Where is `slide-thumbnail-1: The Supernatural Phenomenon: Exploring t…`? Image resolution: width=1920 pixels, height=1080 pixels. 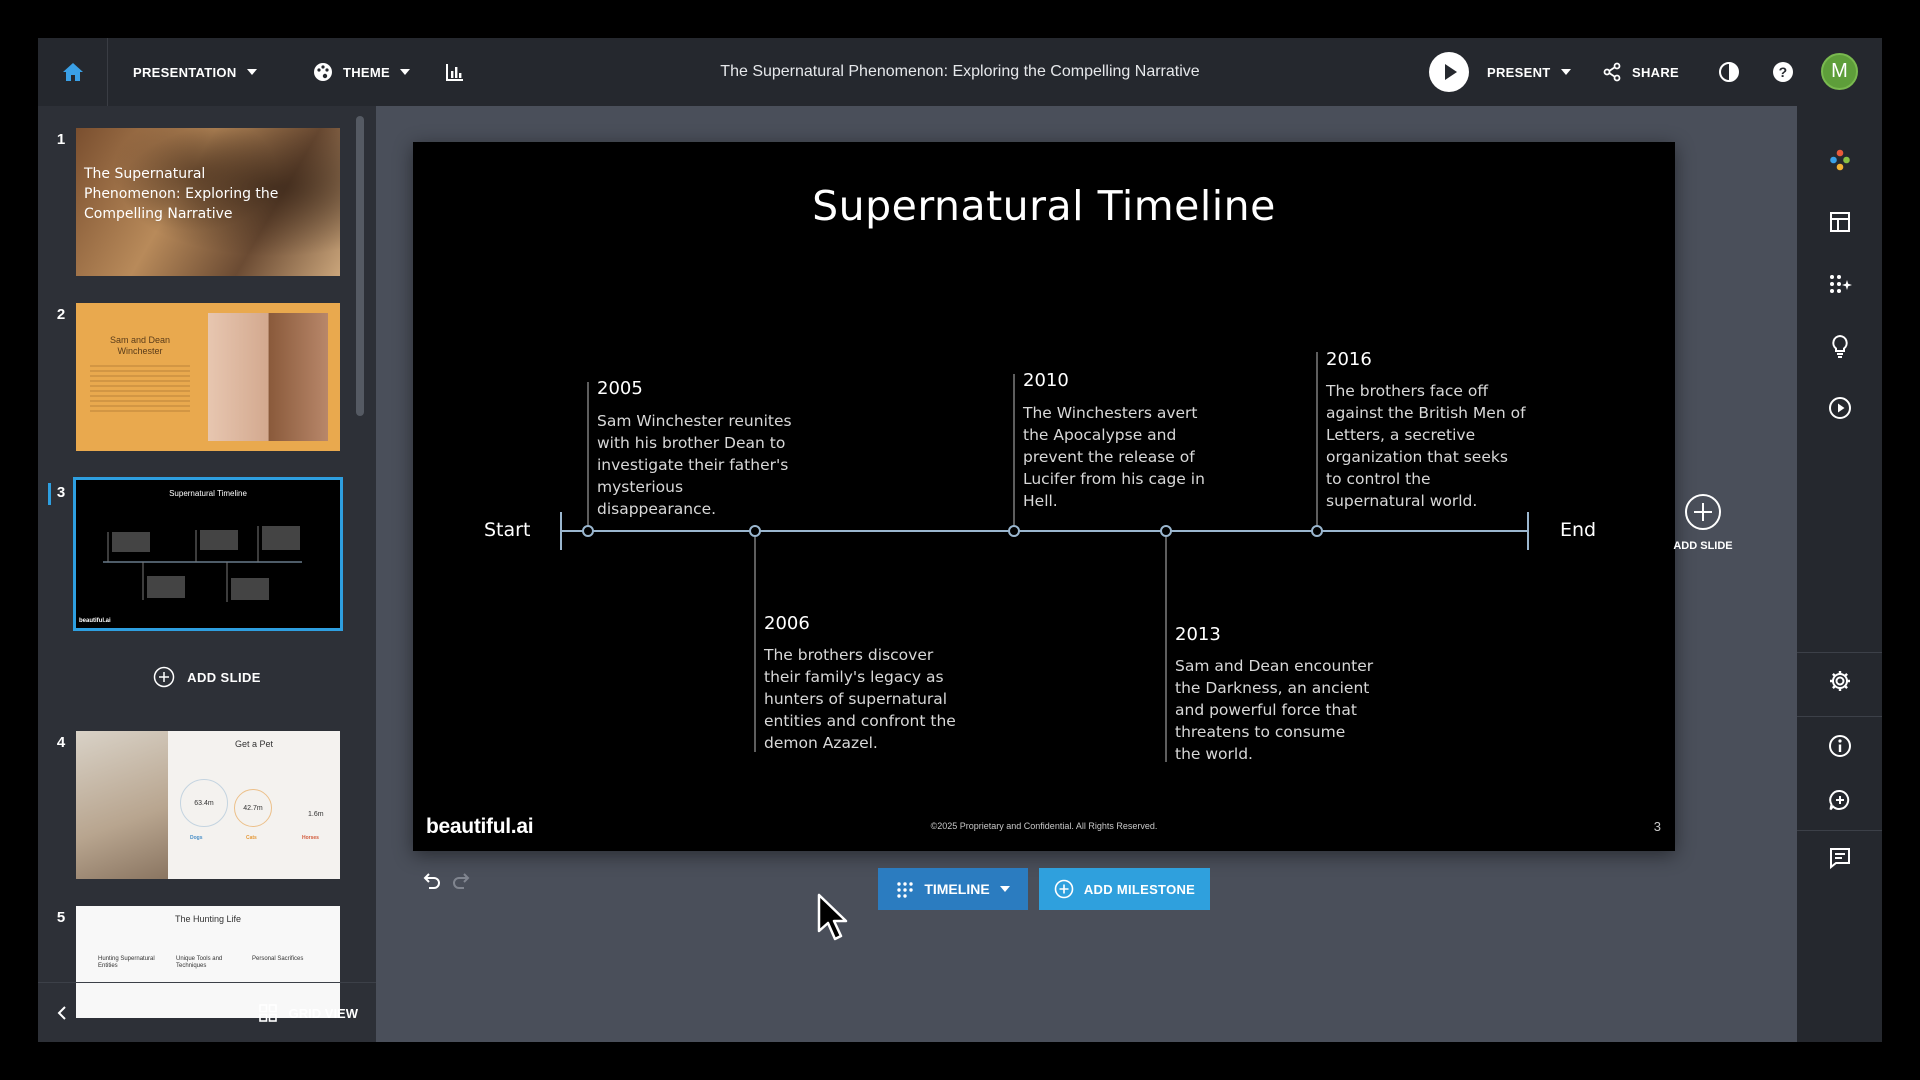 slide-thumbnail-1: The Supernatural Phenomenon: Exploring t… is located at coordinates (208, 202).